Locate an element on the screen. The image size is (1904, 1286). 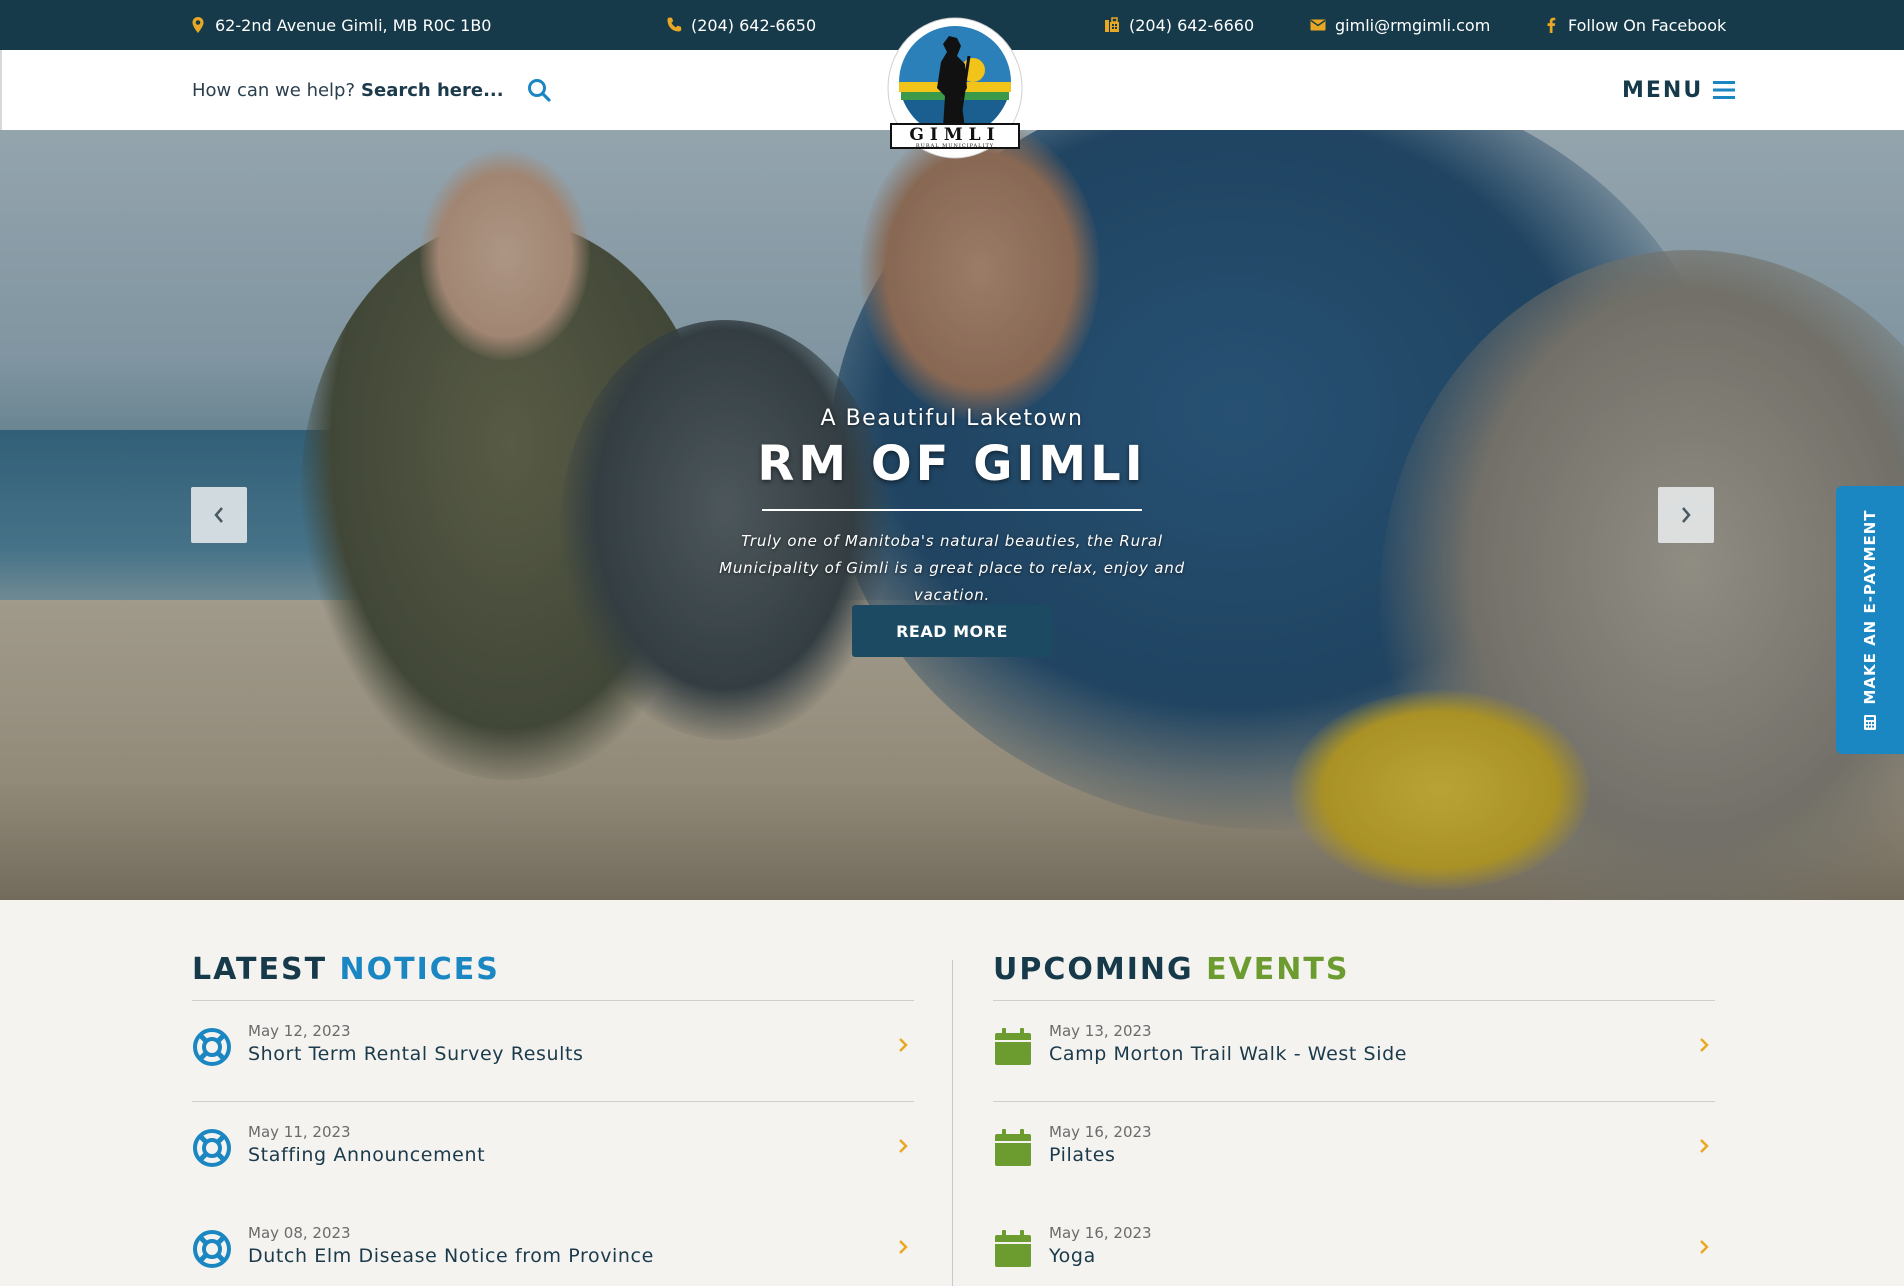
gimli-logo: GIMLI RURAL MUNICIPALITY is located at coordinates (955, 88).